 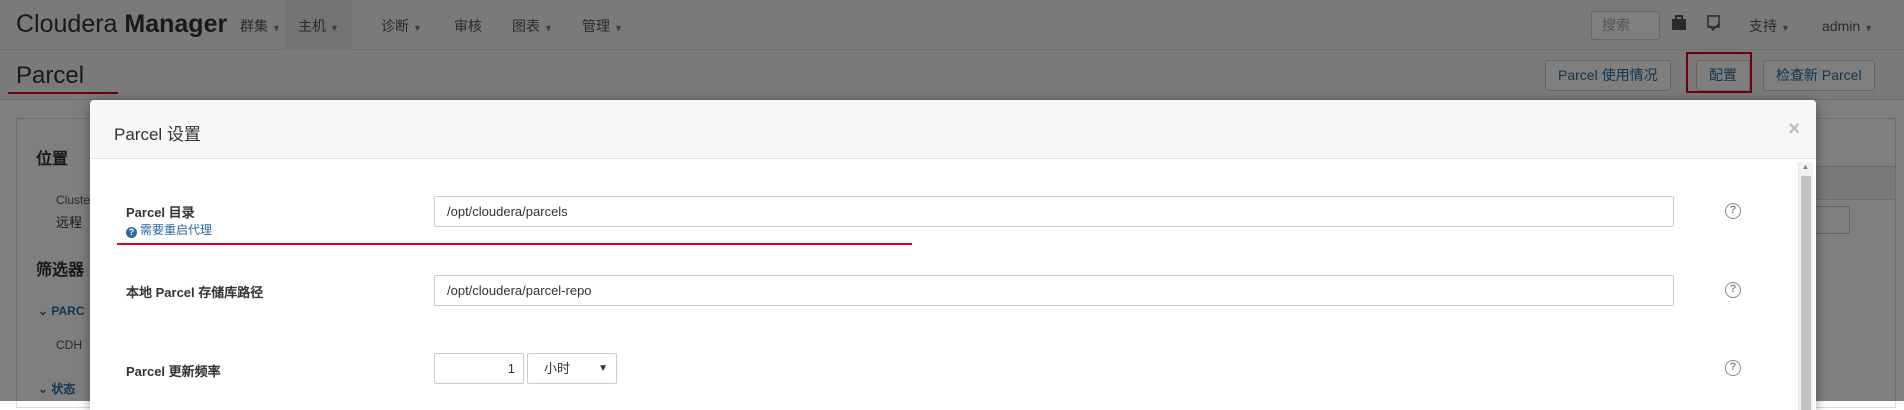 What do you see at coordinates (603, 368) in the screenshot?
I see `chevron-down-icon: ▼` at bounding box center [603, 368].